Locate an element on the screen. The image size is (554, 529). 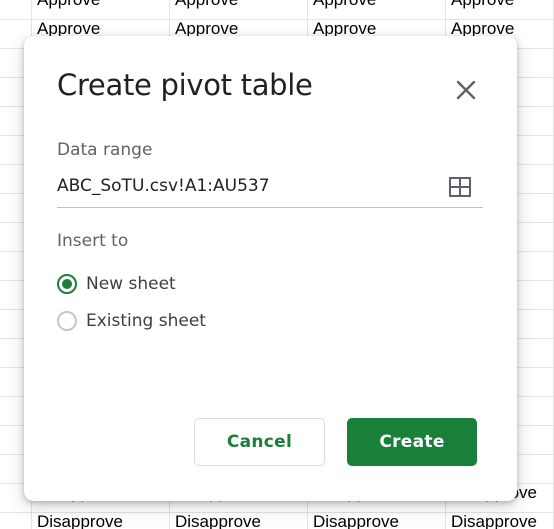
sheet-row: ApproveApproveApproveApprove is located at coordinates (277, 10).